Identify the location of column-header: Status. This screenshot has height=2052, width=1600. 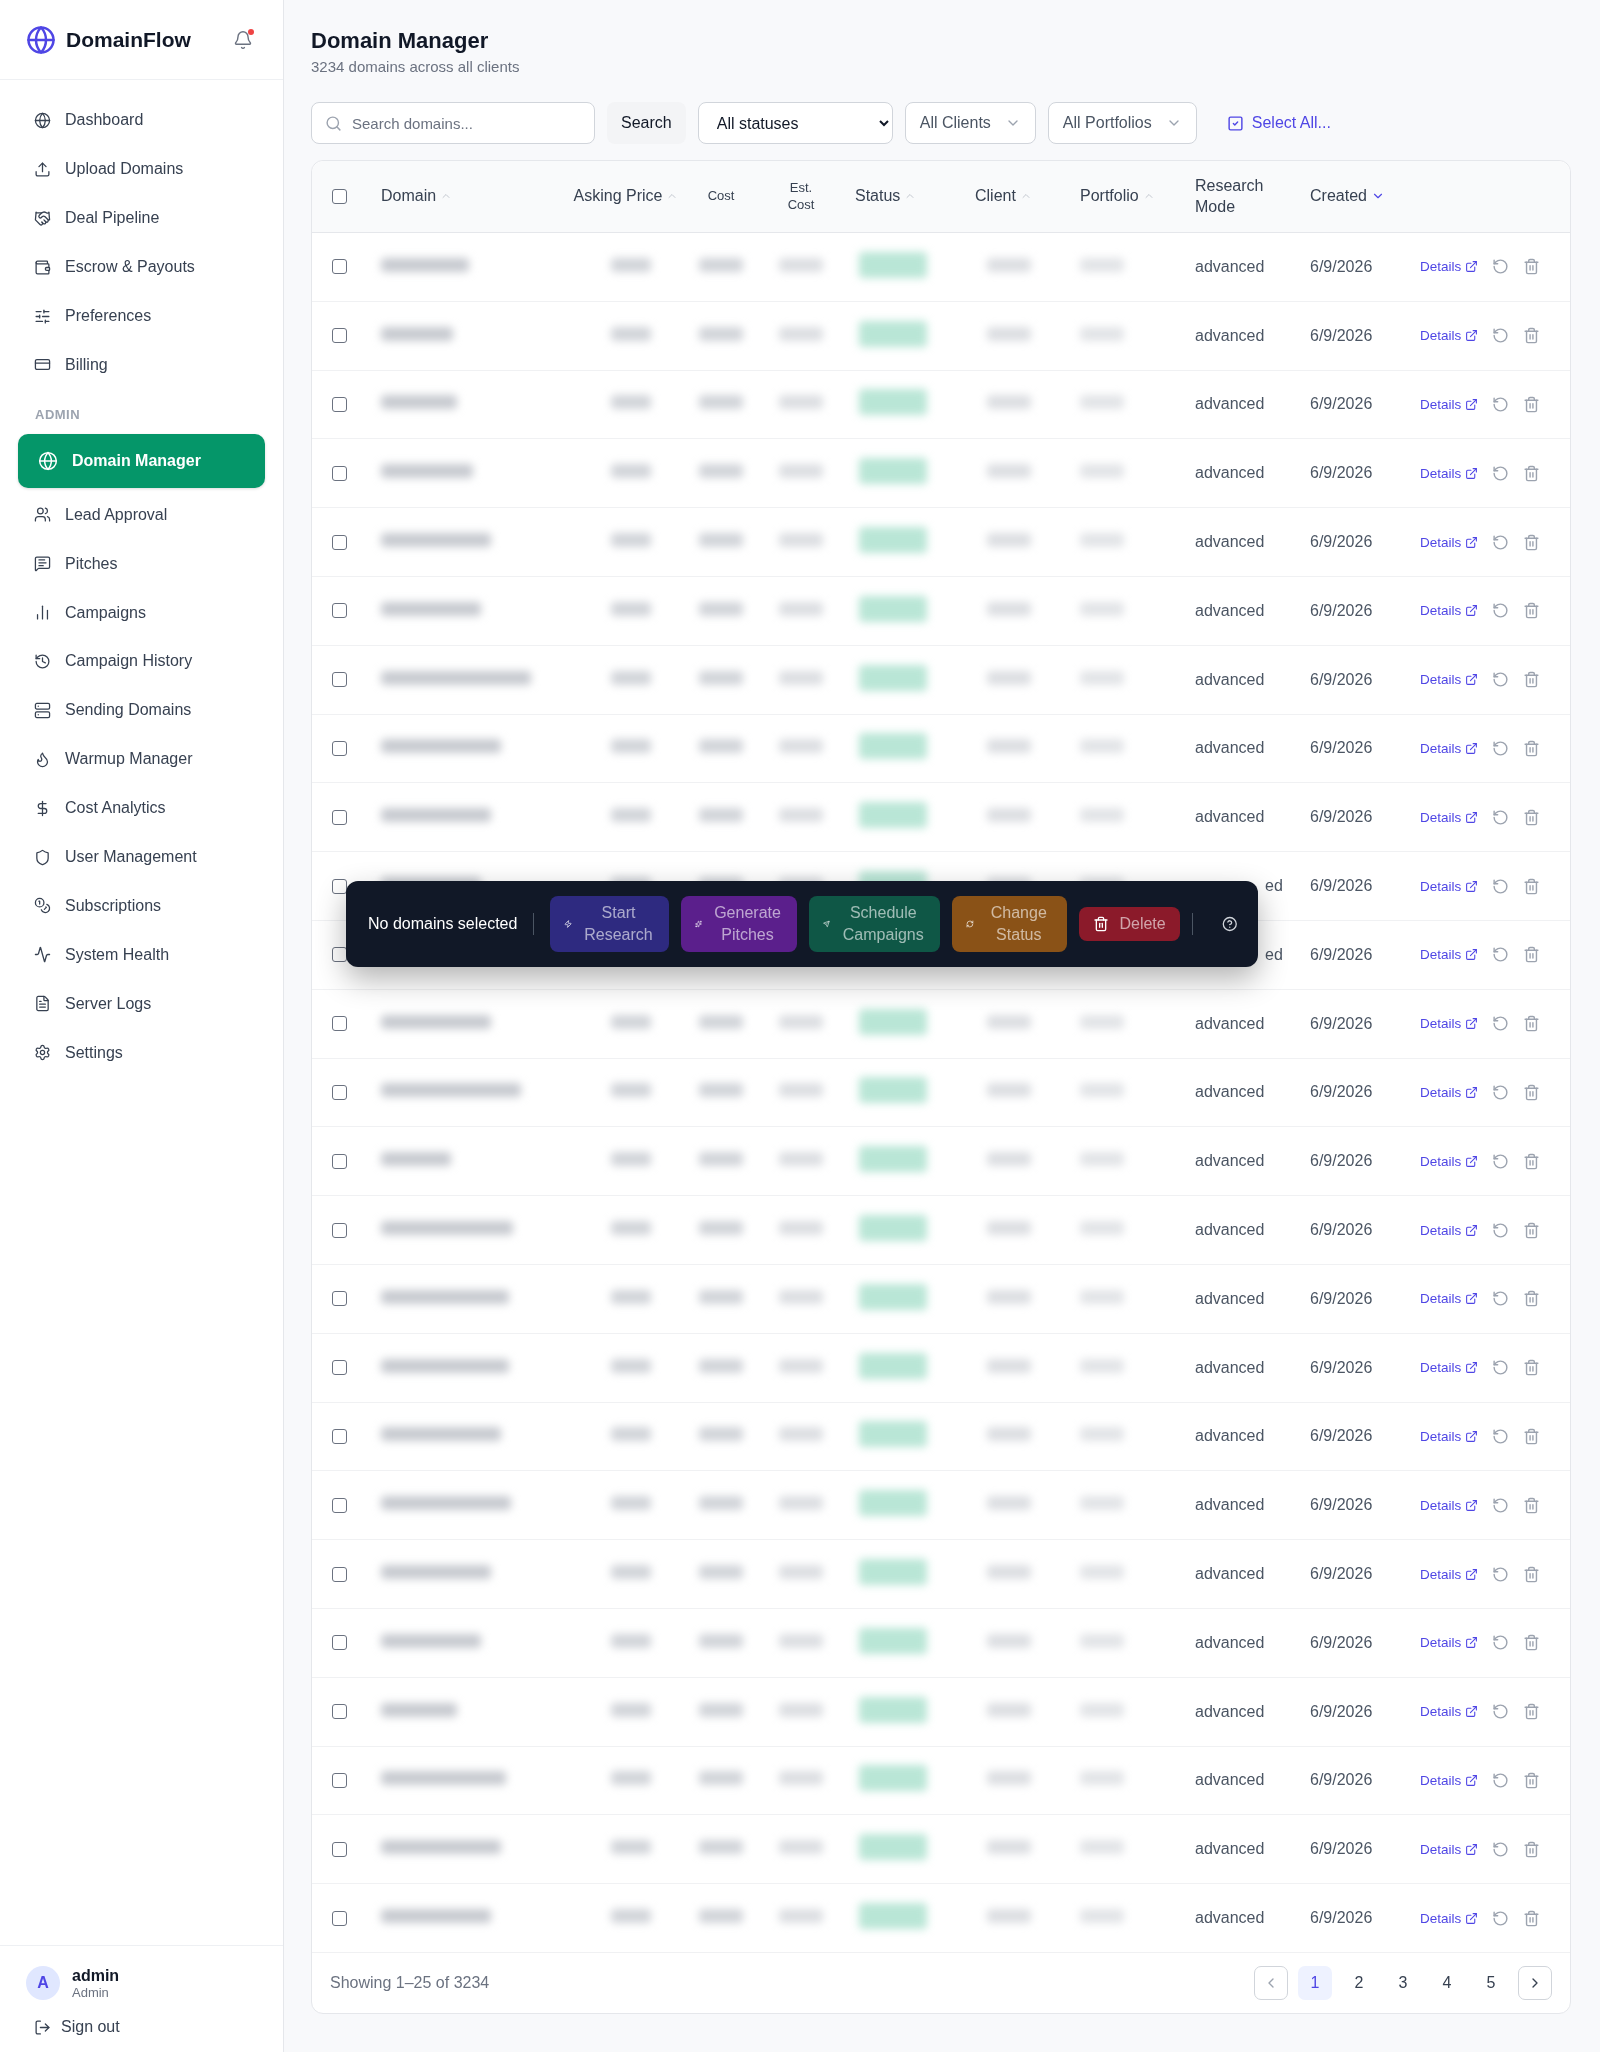
(901, 196).